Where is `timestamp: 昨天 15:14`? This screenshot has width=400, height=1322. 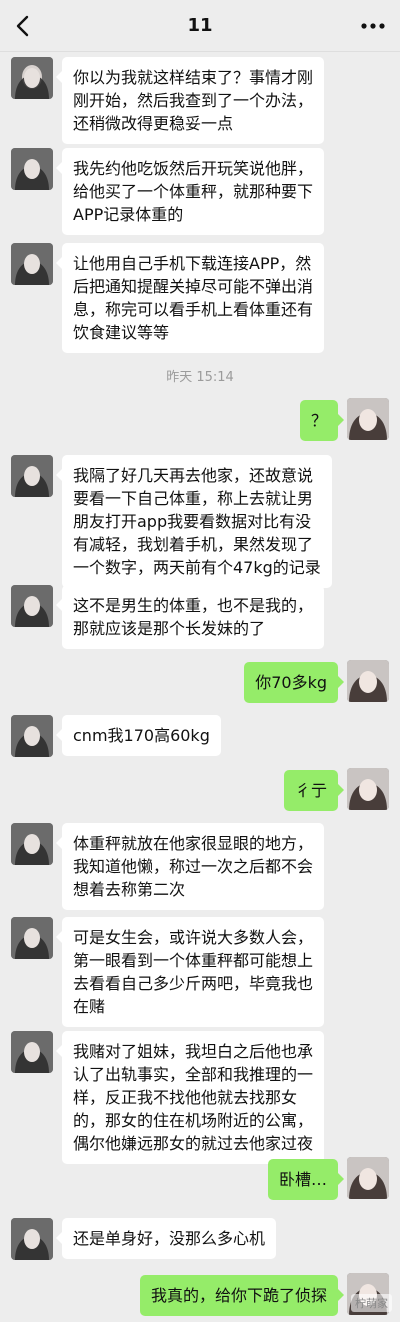
timestamp: 昨天 15:14 is located at coordinates (200, 377).